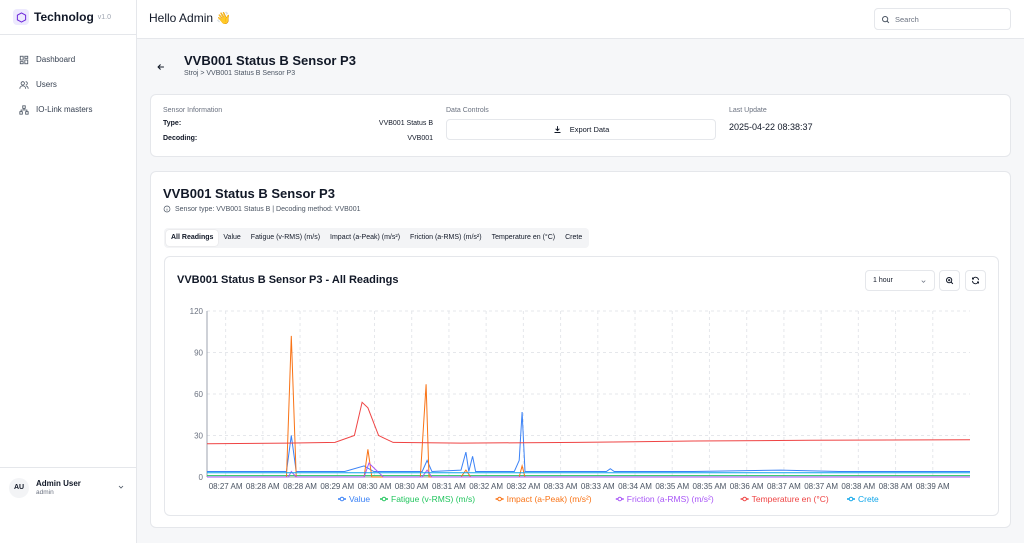 Image resolution: width=1024 pixels, height=543 pixels. I want to click on arrow-left-icon, so click(160, 67).